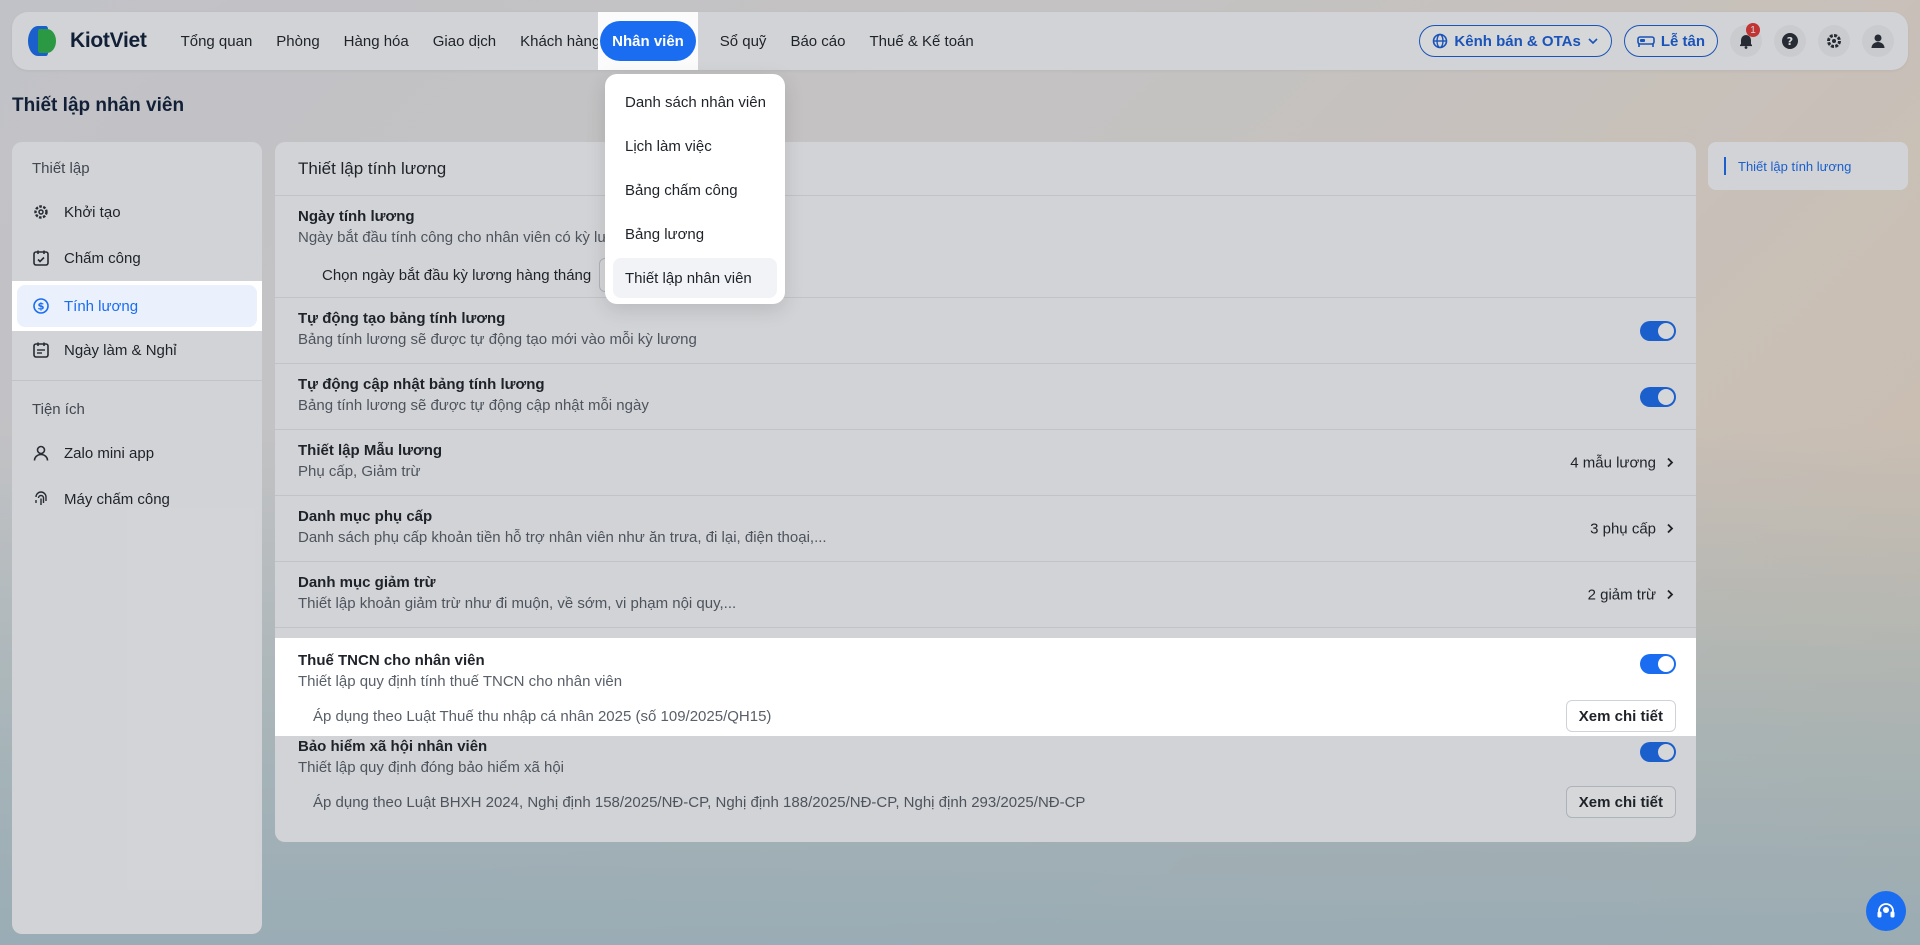 This screenshot has height=945, width=1920. I want to click on kiotviet-logo-icon, so click(43, 41).